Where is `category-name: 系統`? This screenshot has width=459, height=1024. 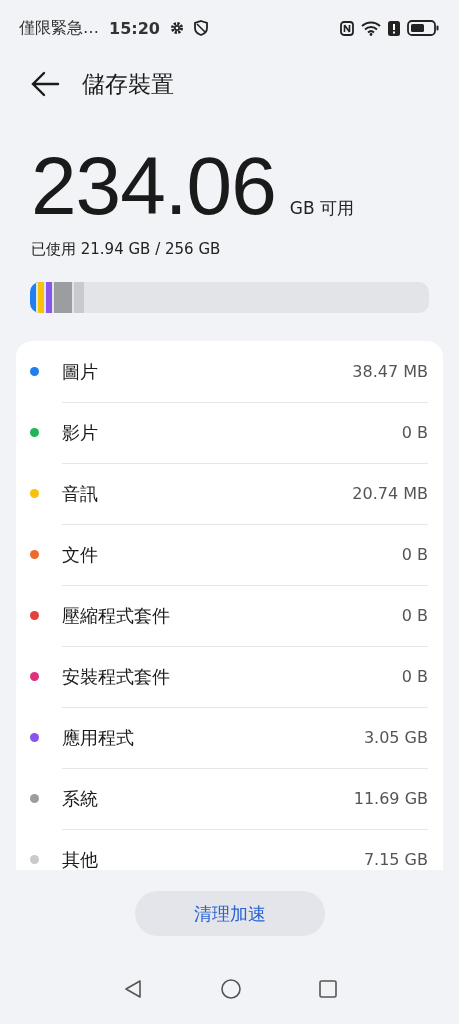 category-name: 系統 is located at coordinates (80, 798).